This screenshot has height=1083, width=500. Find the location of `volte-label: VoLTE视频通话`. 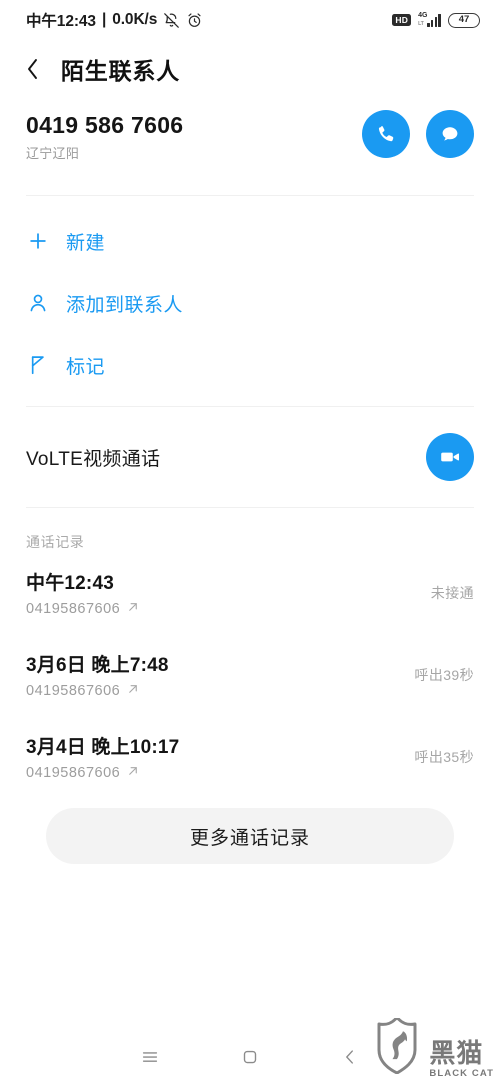

volte-label: VoLTE视频通话 is located at coordinates (93, 459).